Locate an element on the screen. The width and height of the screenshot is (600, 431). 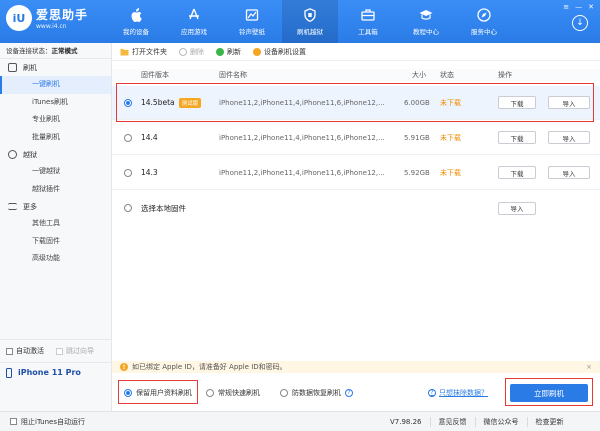
nav-service: 服务中心 is located at coordinates (484, 21).